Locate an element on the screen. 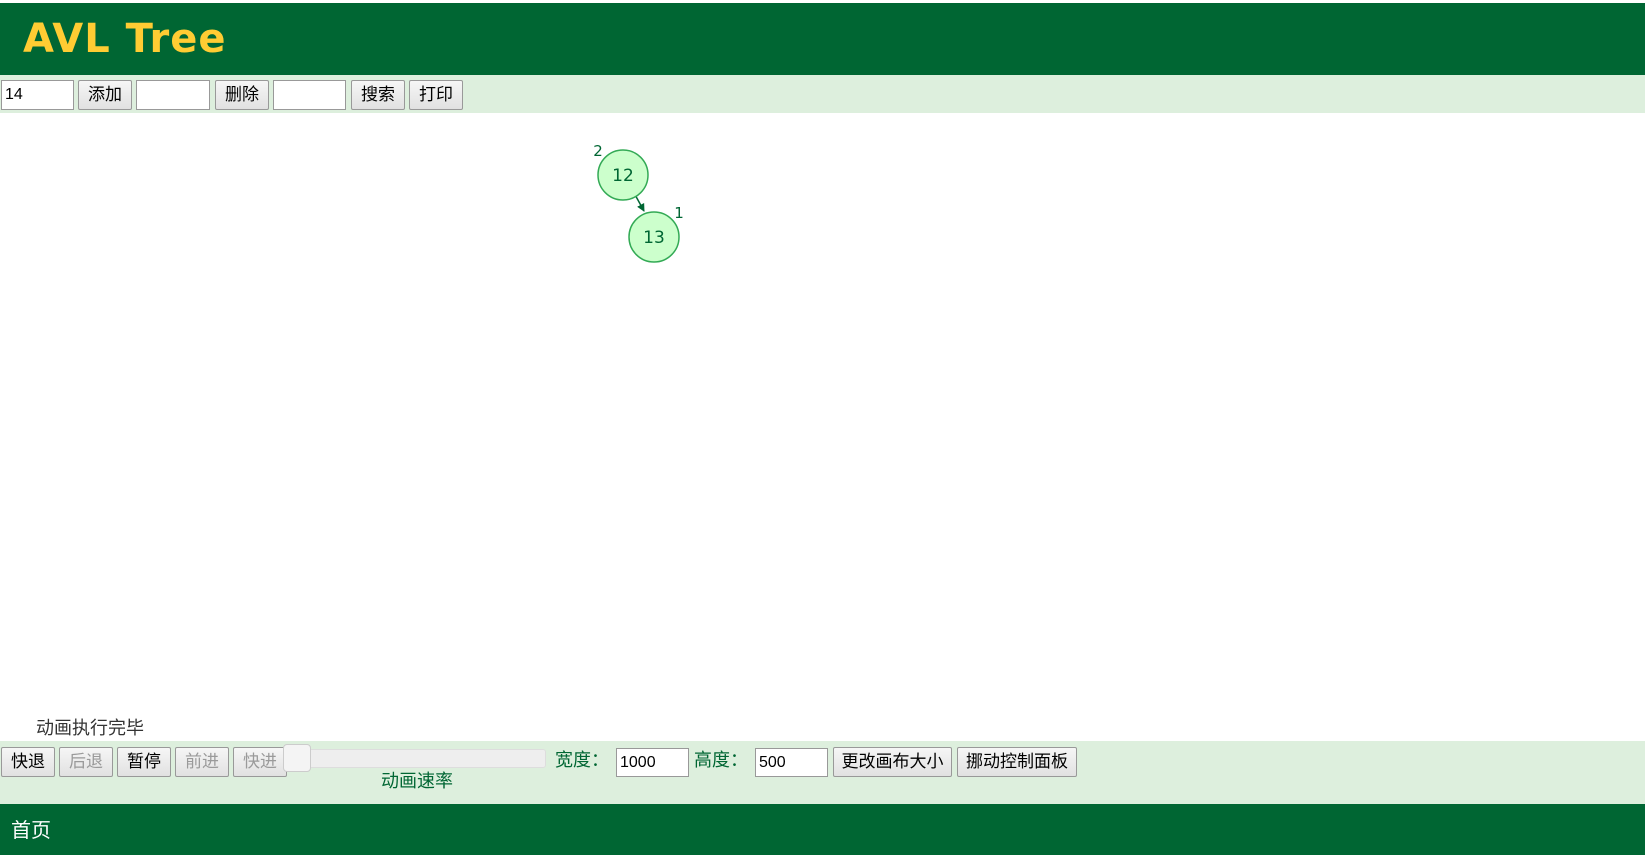 The height and width of the screenshot is (855, 1645). delete-input is located at coordinates (173, 95).